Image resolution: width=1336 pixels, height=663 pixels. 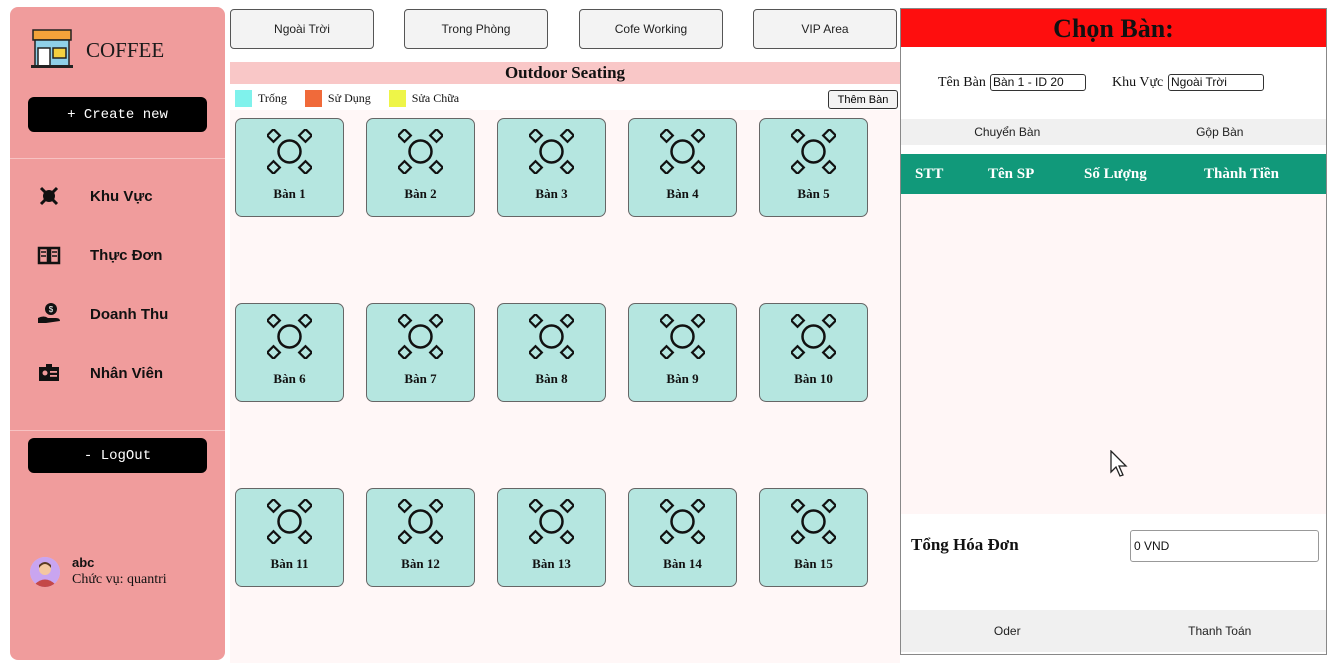 What do you see at coordinates (45, 571) in the screenshot?
I see `avatar` at bounding box center [45, 571].